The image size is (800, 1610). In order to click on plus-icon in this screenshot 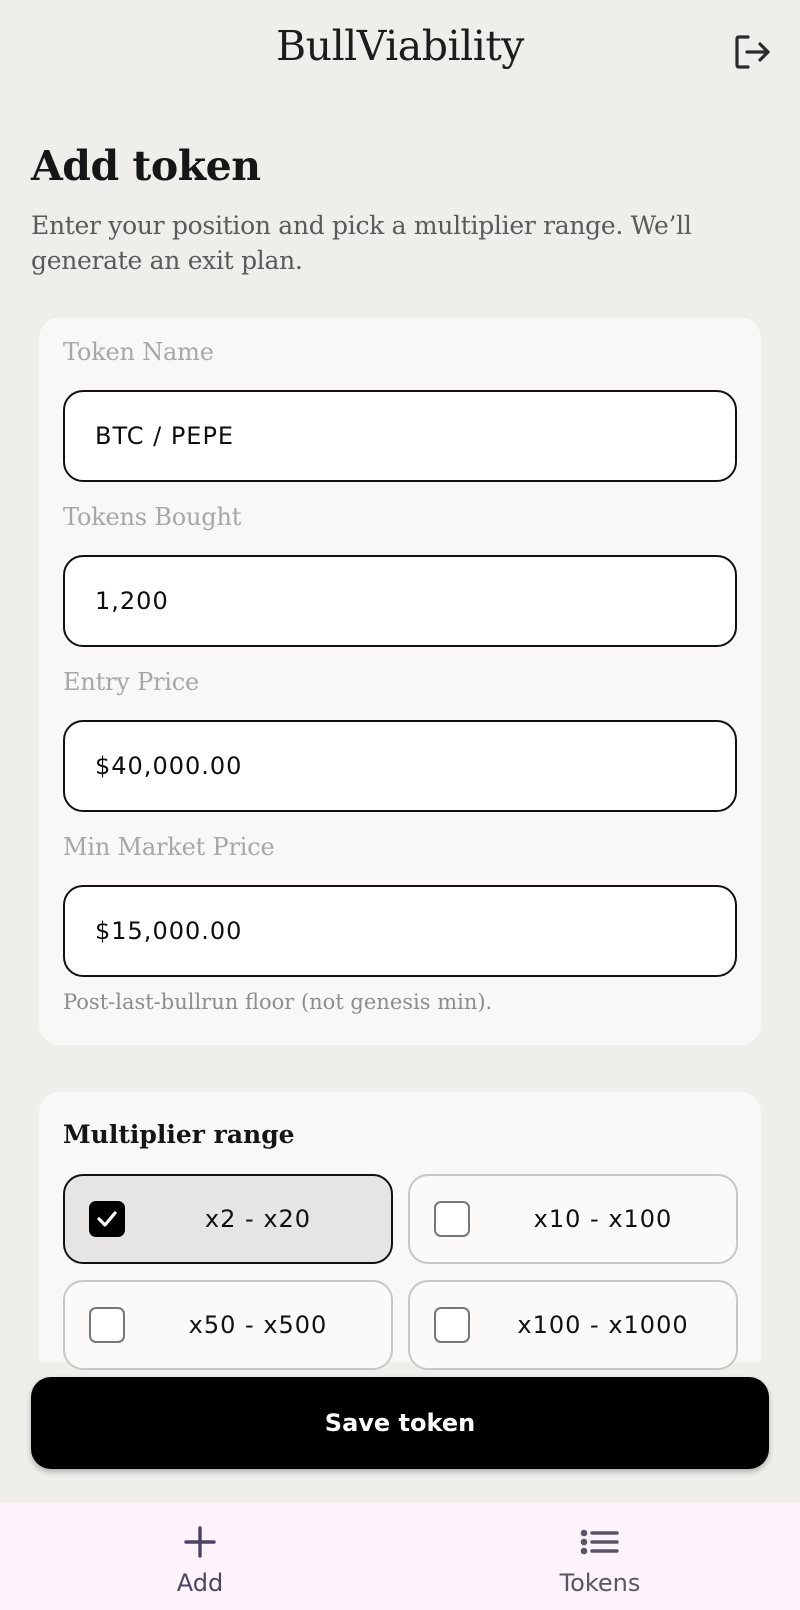, I will do `click(200, 1542)`.